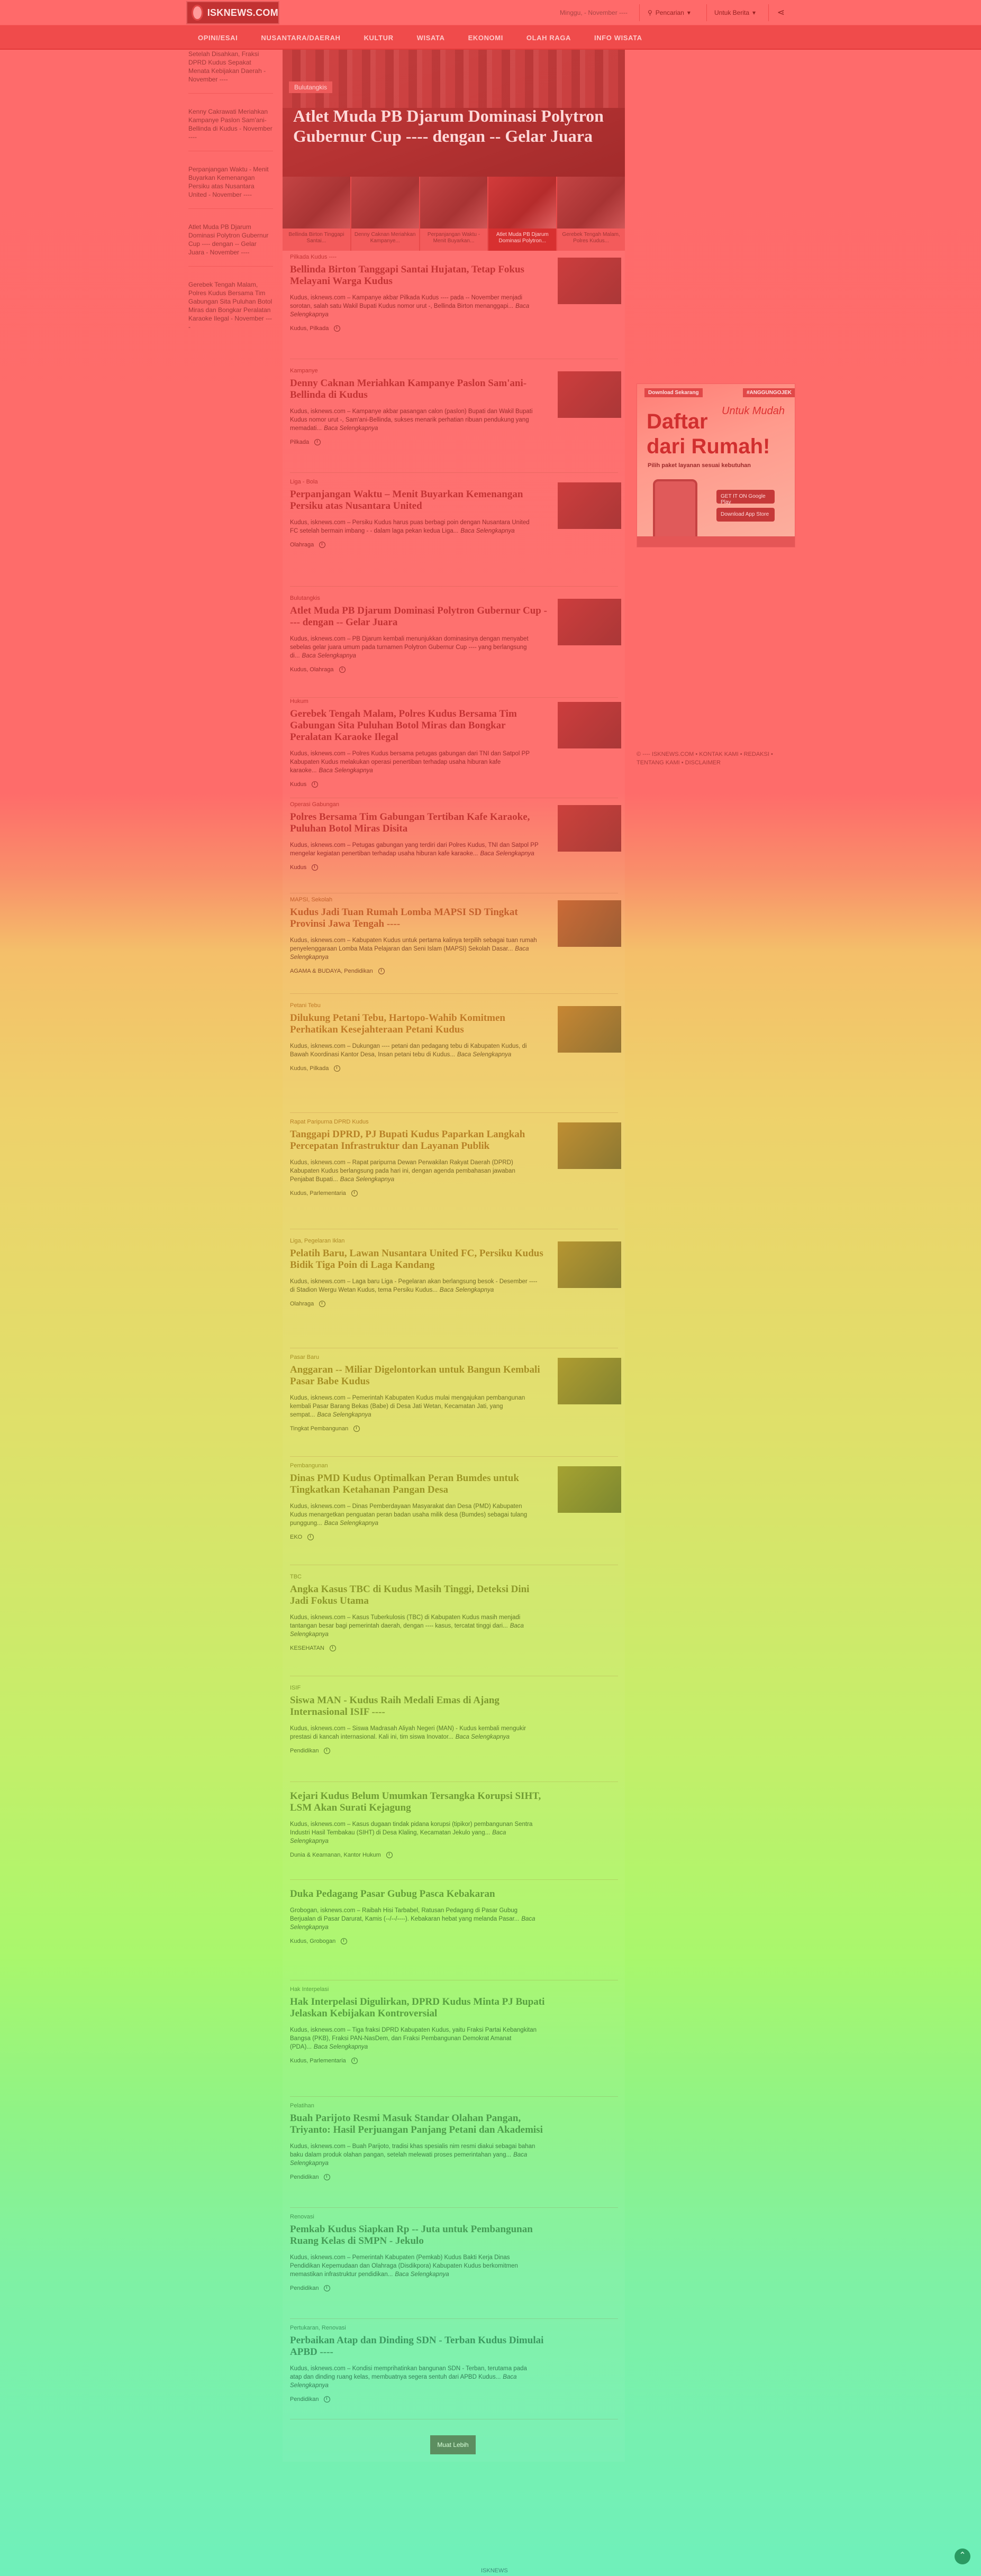  What do you see at coordinates (962, 2556) in the screenshot?
I see `scroll-top-icon: ⌃` at bounding box center [962, 2556].